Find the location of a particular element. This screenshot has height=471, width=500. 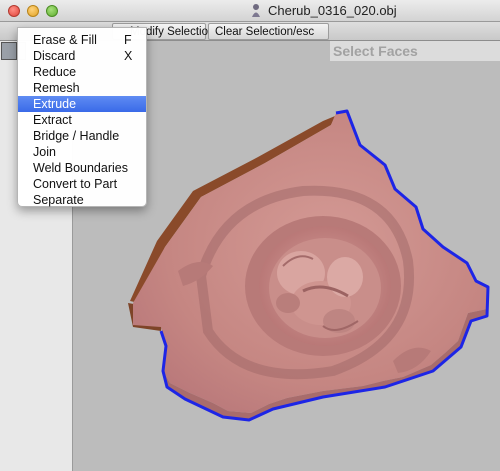

select-faces-header: Select Faces is located at coordinates (415, 51).